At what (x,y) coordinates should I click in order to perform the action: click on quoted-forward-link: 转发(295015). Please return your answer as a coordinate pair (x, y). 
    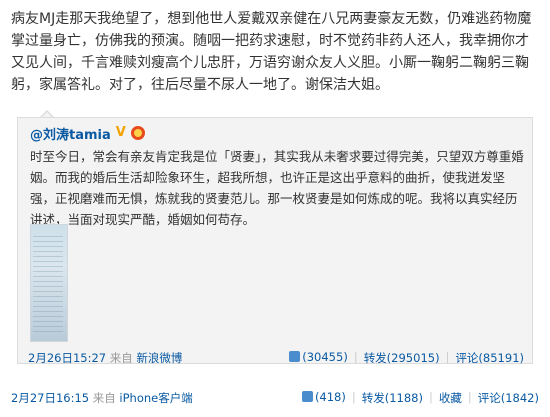
    Looking at the image, I should click on (402, 358).